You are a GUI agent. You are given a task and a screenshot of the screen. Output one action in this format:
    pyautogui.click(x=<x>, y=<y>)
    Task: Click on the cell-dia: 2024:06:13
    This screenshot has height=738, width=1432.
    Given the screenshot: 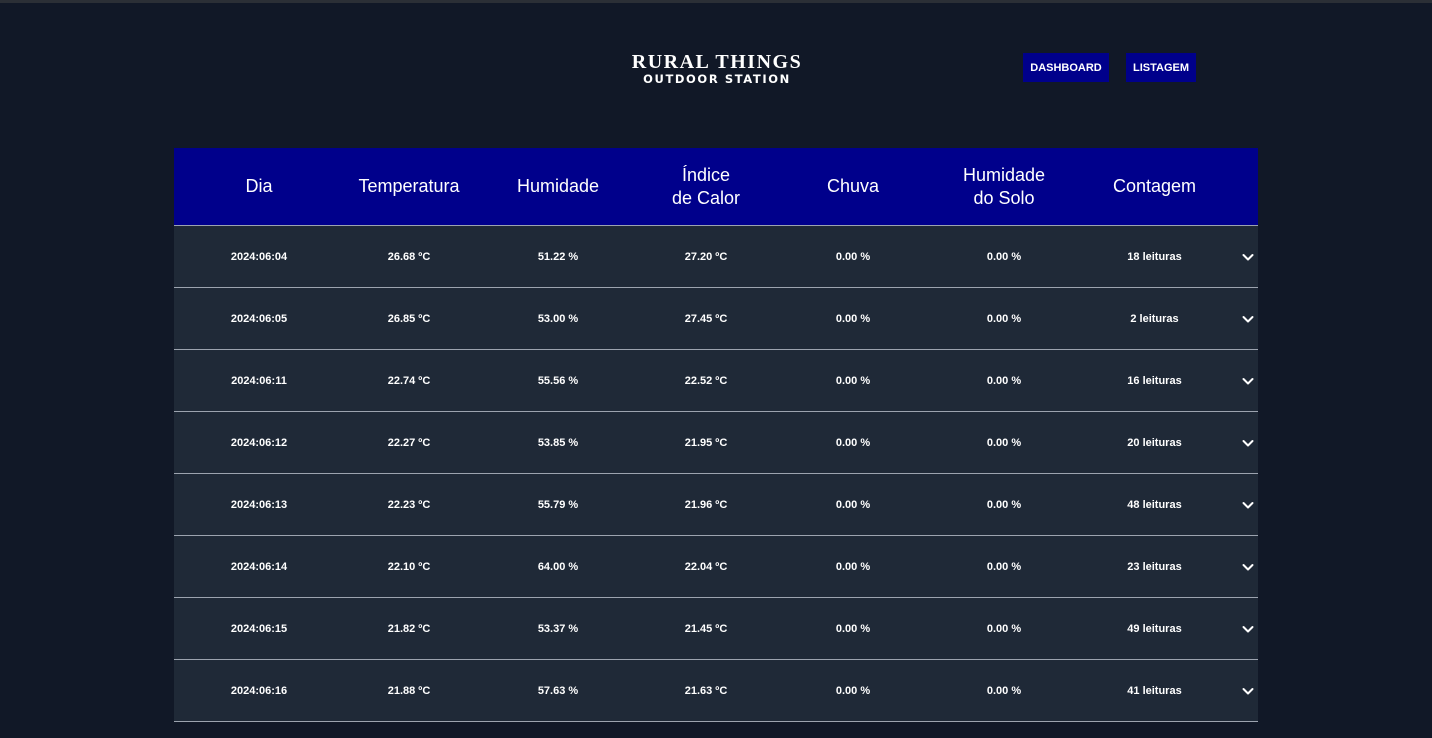 What is the action you would take?
    pyautogui.click(x=259, y=504)
    